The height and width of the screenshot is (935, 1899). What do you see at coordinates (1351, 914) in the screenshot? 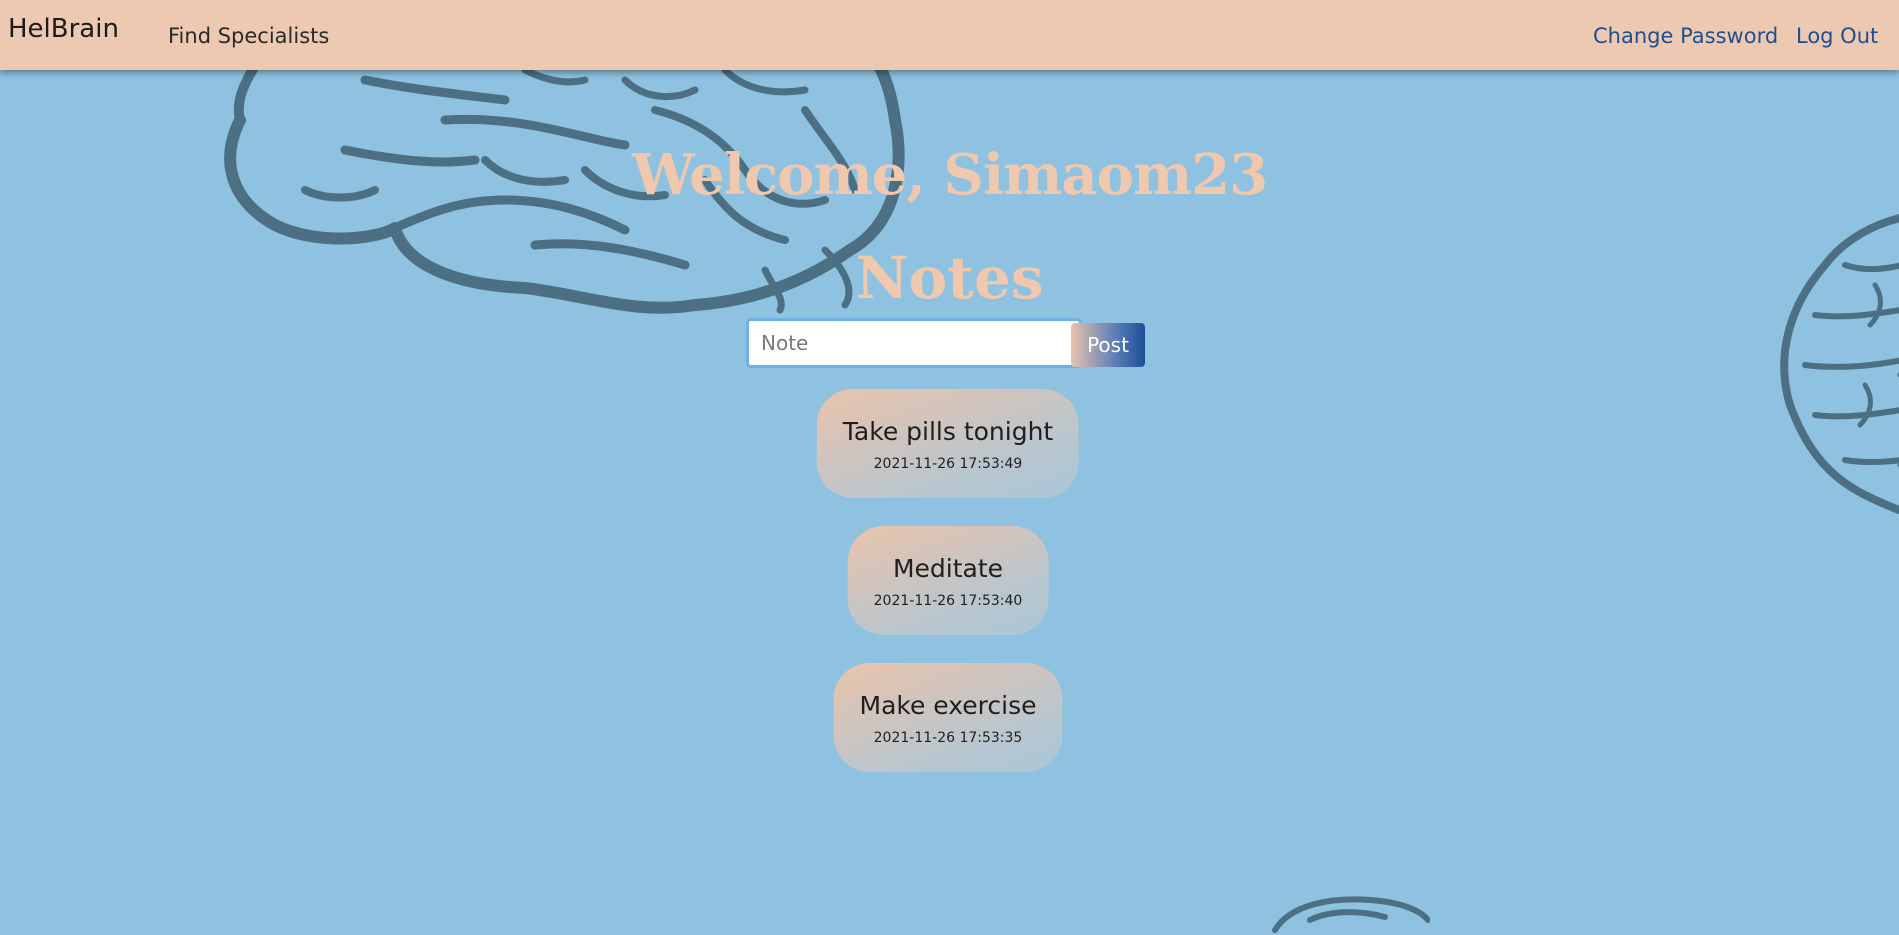
I see `brain-illustration-bottom` at bounding box center [1351, 914].